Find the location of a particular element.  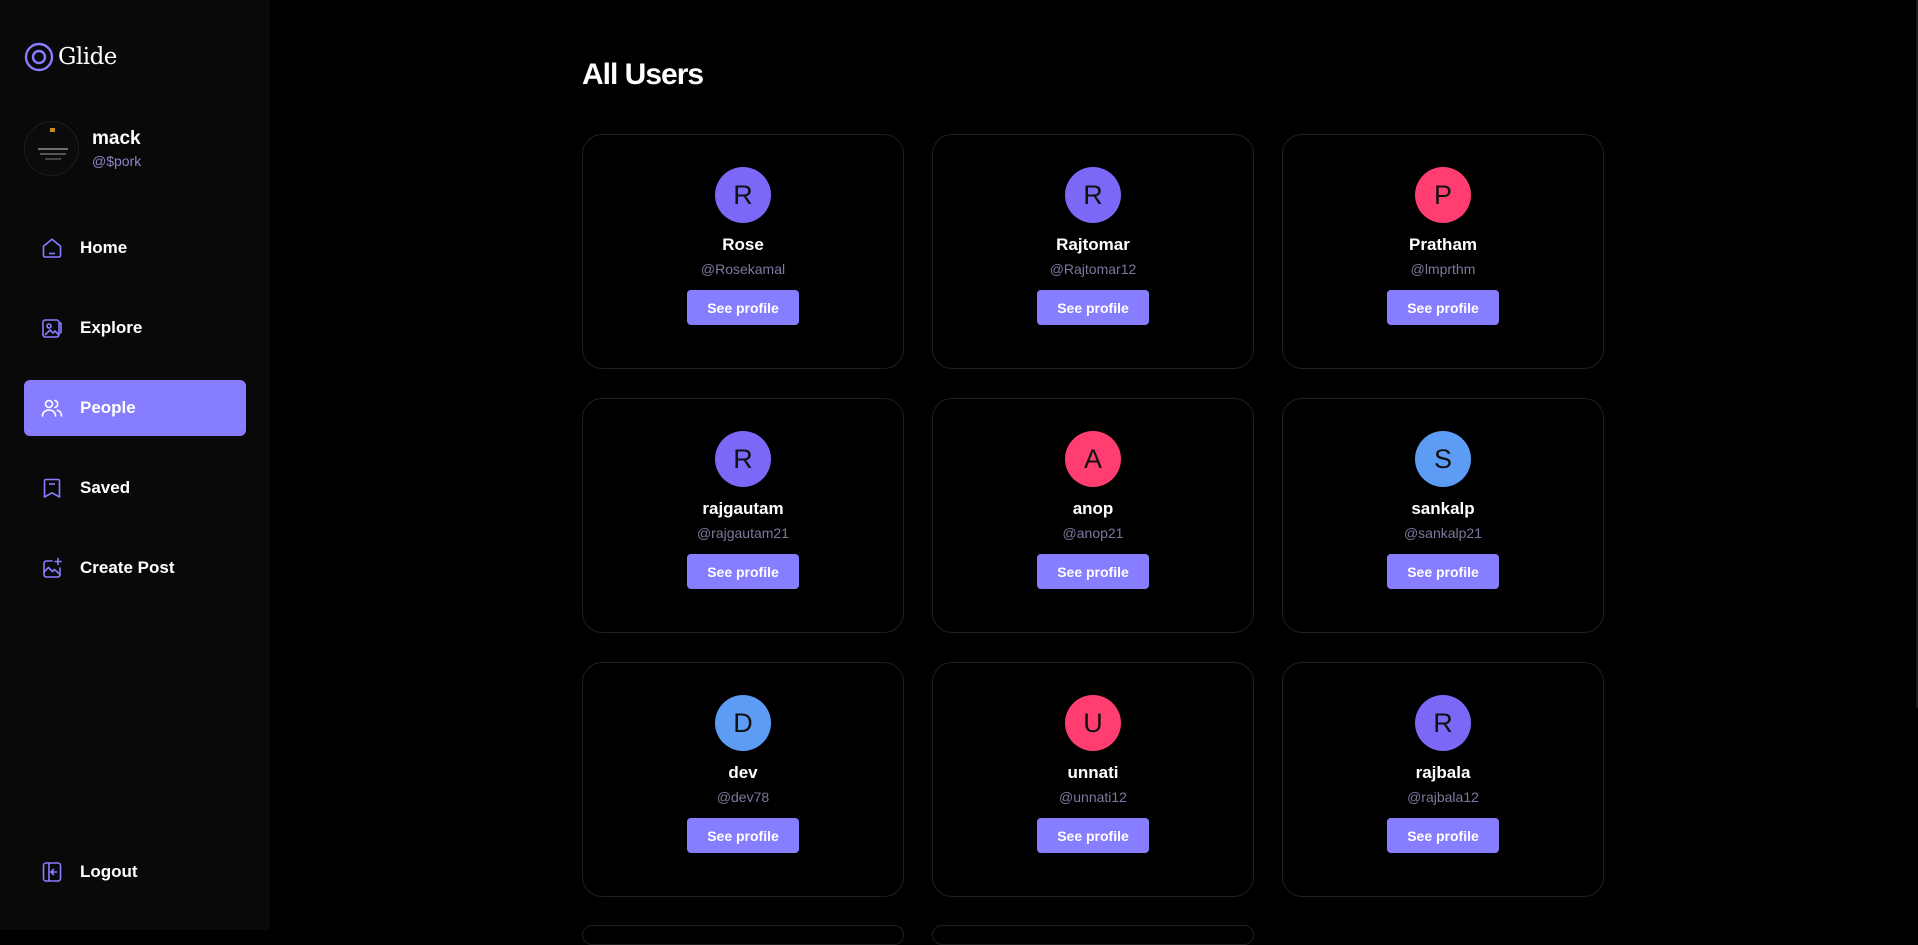

explore-icon is located at coordinates (52, 328).